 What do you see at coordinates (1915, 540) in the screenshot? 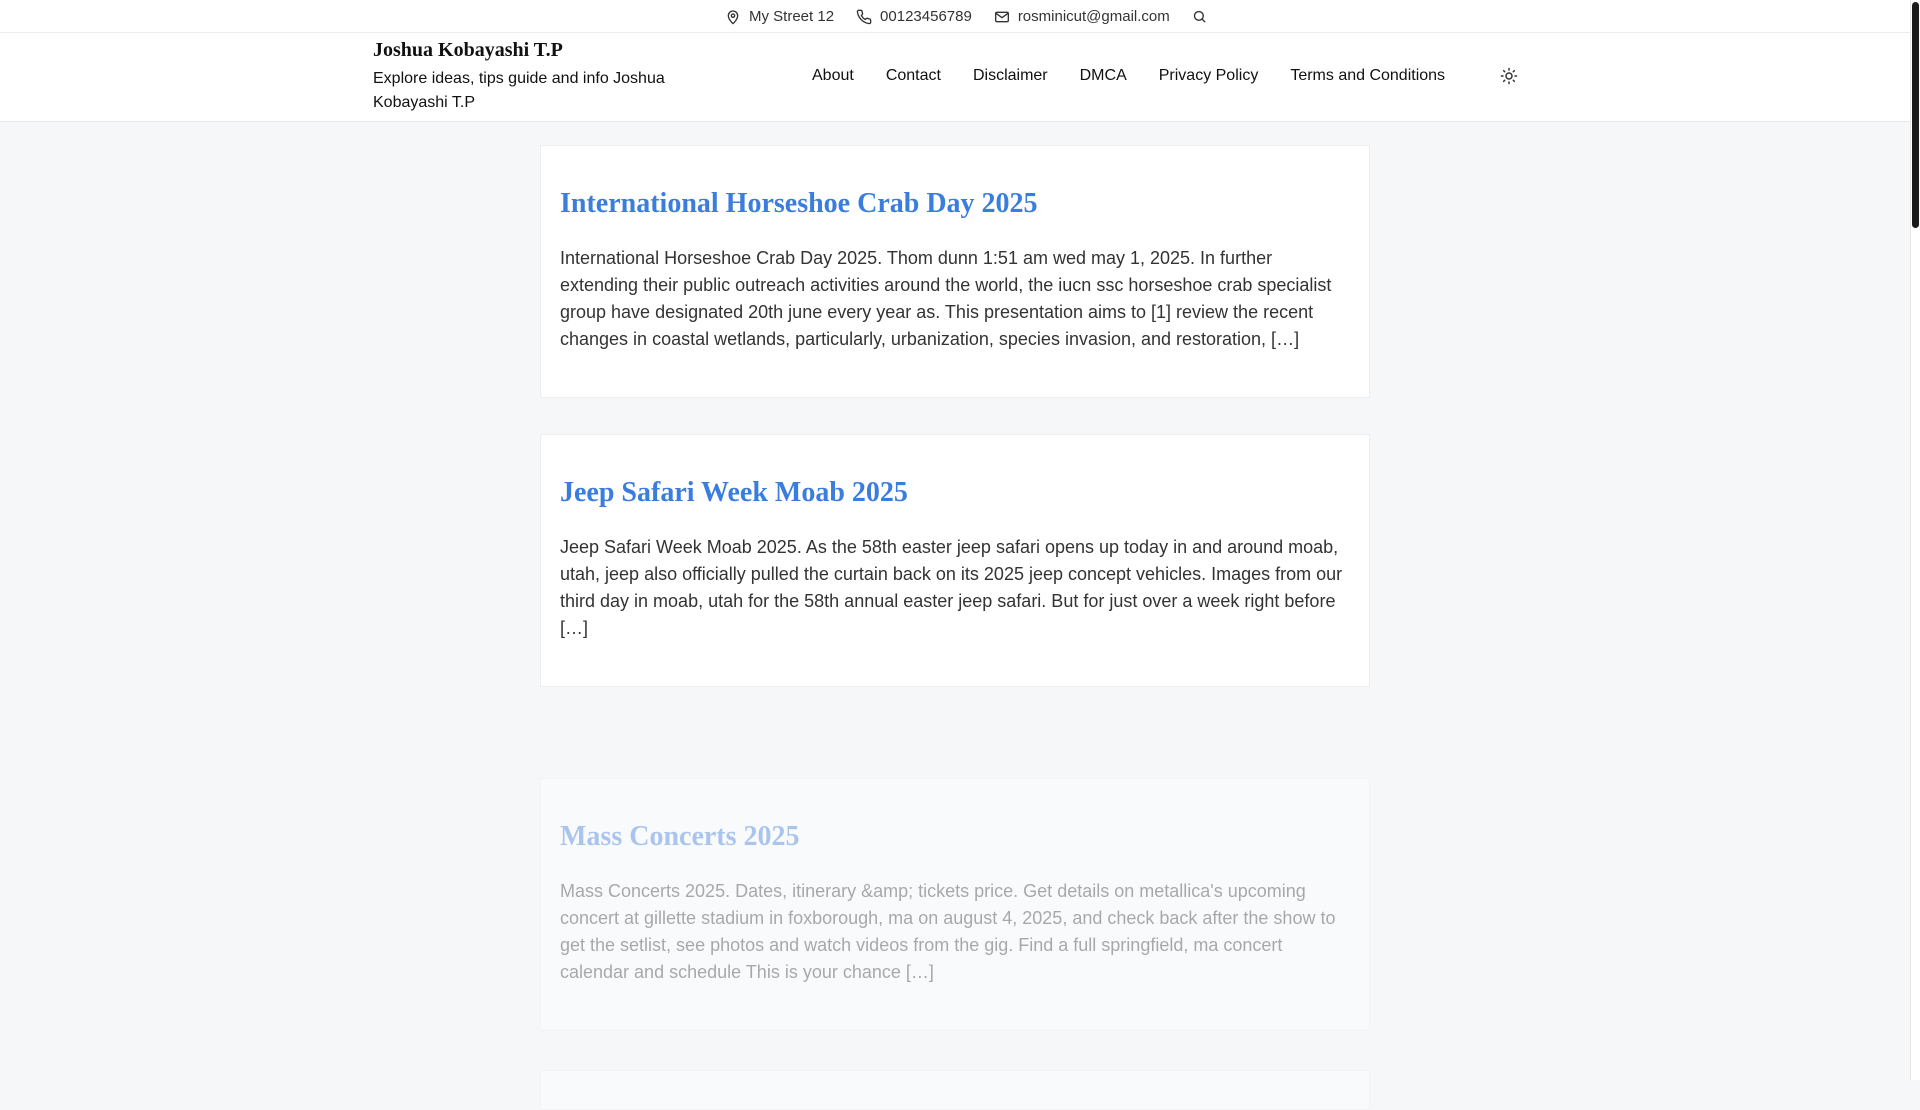
I see `scrollbar` at bounding box center [1915, 540].